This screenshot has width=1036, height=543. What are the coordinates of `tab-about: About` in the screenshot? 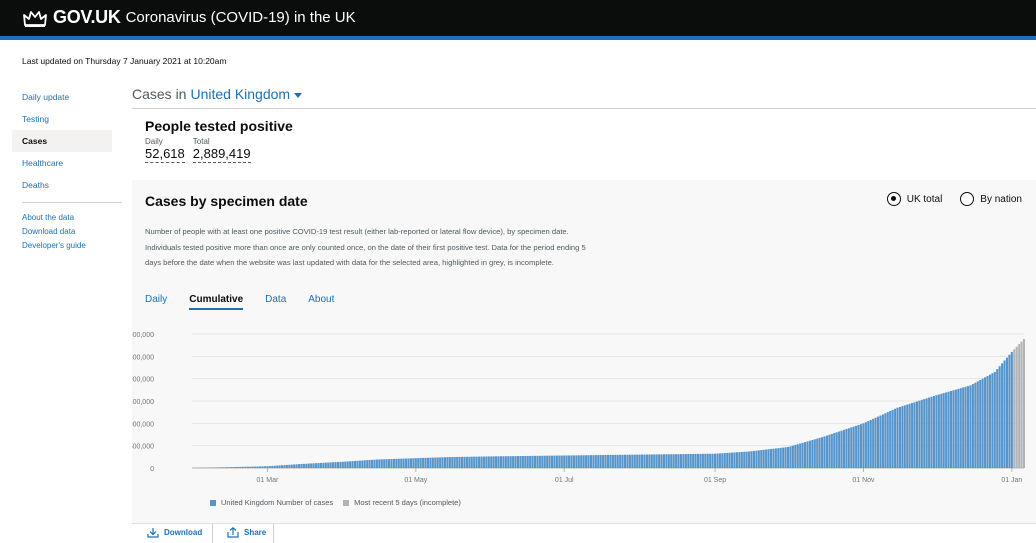 It's located at (321, 302).